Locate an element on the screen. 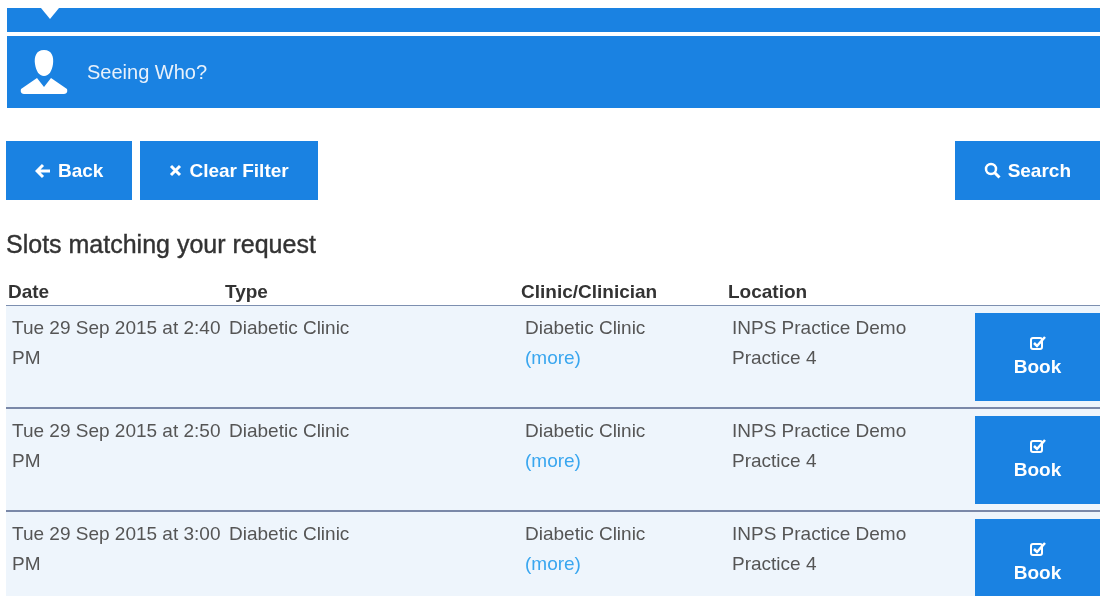  person-icon is located at coordinates (44, 72).